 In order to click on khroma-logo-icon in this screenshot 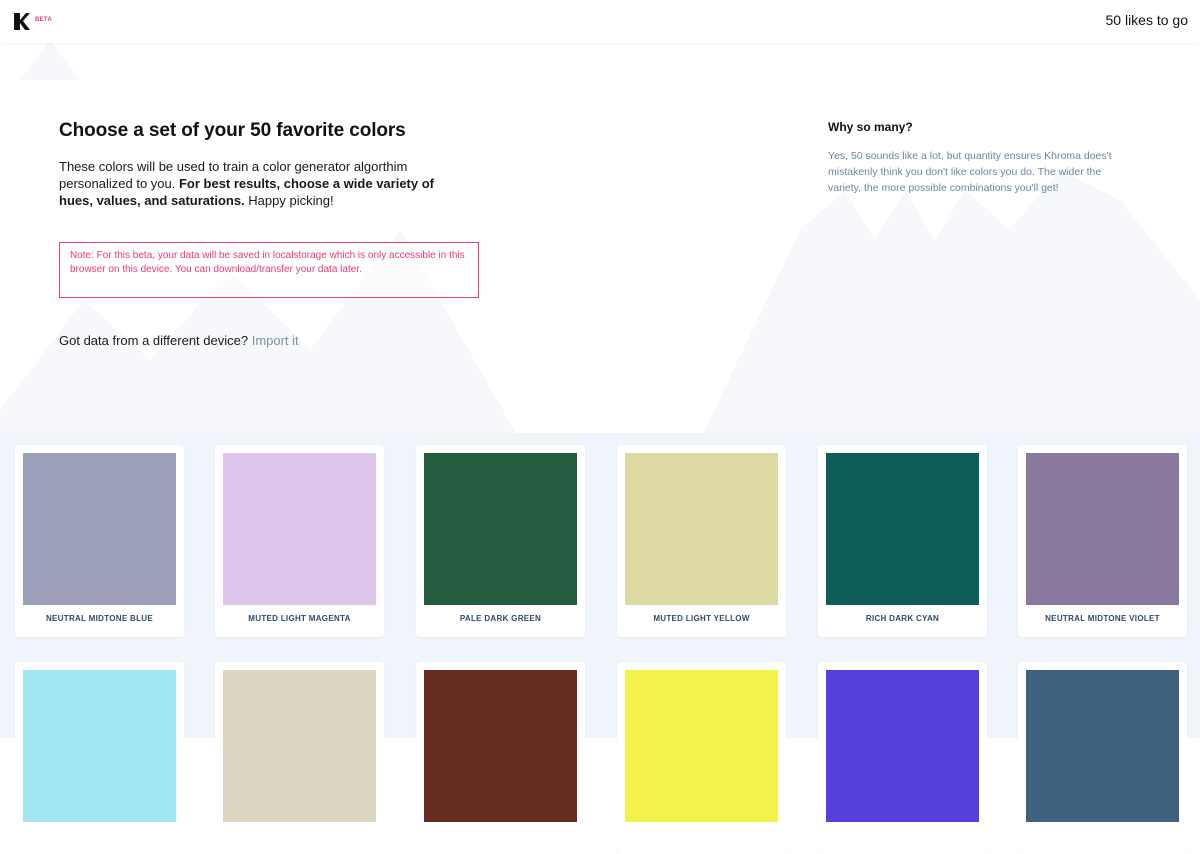, I will do `click(22, 21)`.